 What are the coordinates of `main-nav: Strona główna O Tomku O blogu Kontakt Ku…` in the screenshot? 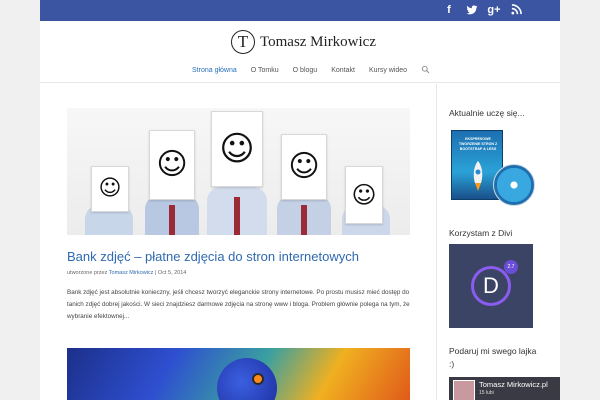 It's located at (311, 70).